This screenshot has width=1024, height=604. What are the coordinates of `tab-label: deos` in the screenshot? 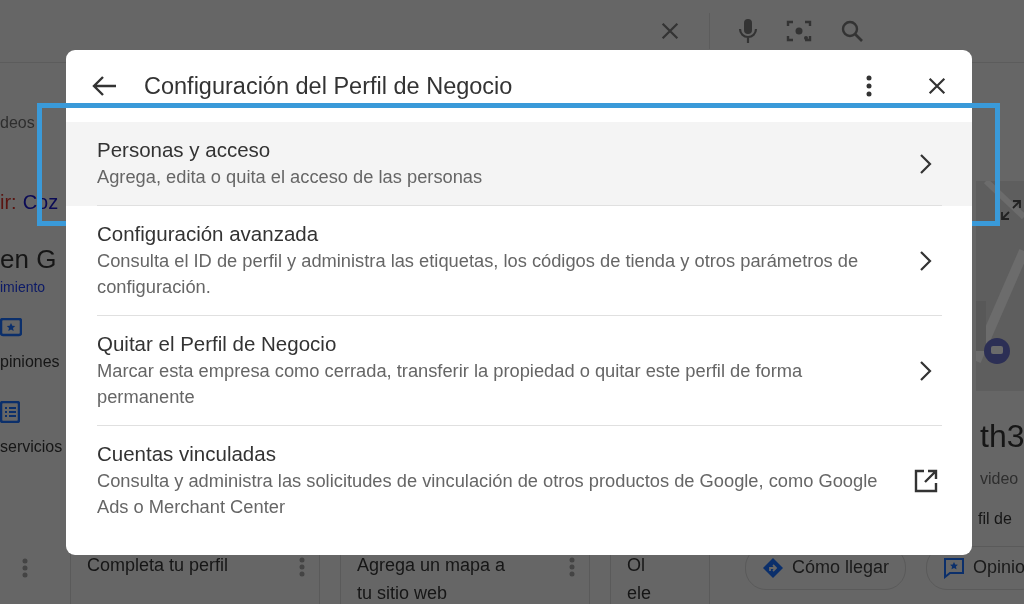 It's located at (33, 123).